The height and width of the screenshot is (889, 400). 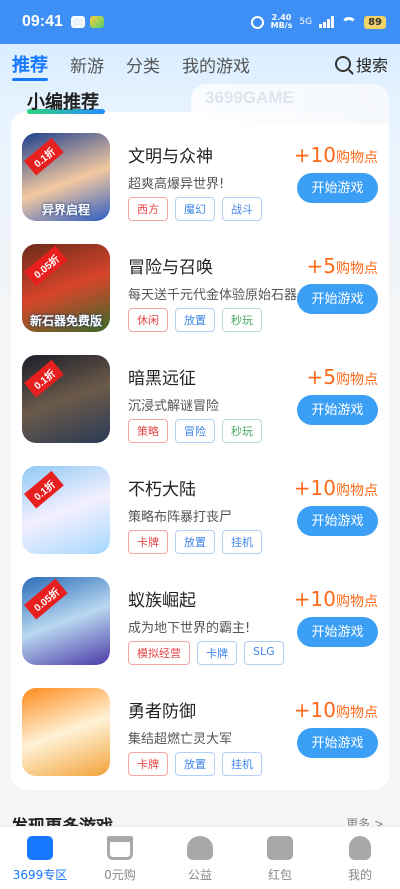 What do you see at coordinates (170, 157) in the screenshot?
I see `game-name: 文明与众神` at bounding box center [170, 157].